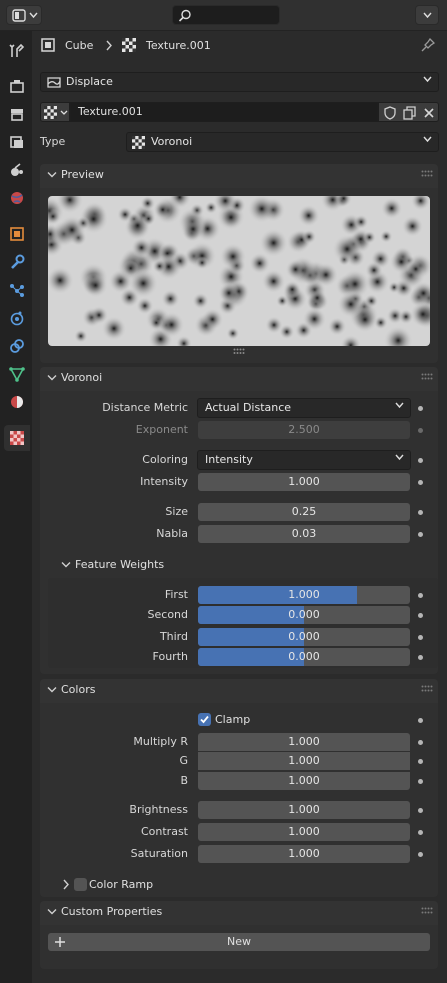 This screenshot has height=983, width=447. Describe the element at coordinates (66, 884) in the screenshot. I see `chevron-right-icon` at that location.